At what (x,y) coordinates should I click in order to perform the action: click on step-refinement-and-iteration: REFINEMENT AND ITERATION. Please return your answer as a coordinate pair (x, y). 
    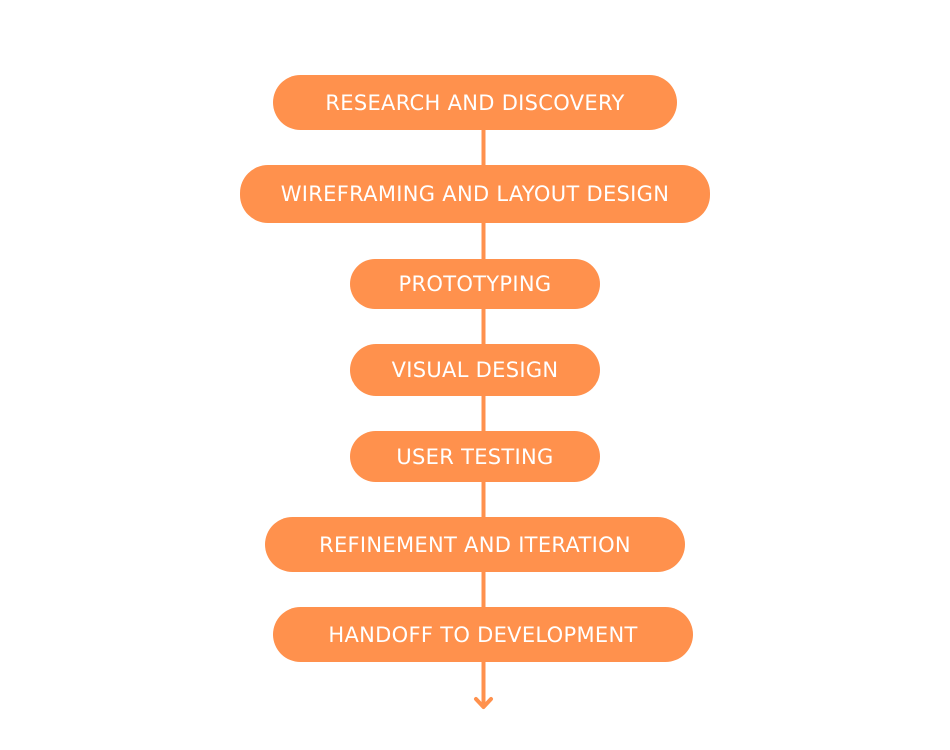
    Looking at the image, I should click on (475, 544).